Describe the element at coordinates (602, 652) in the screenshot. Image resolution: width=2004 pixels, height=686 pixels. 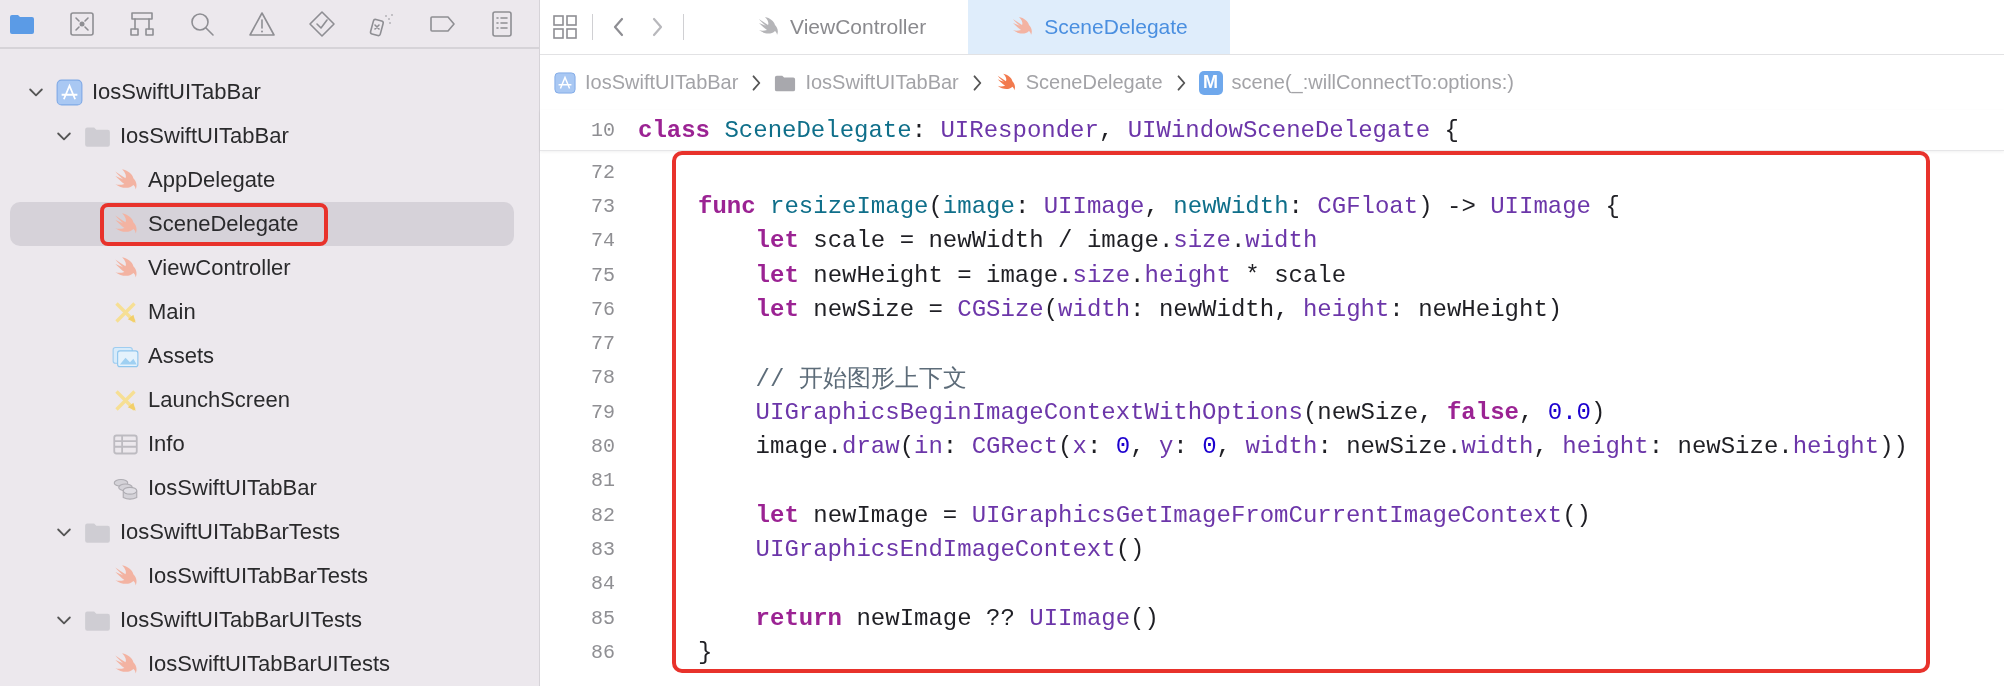
I see `line-number: 86` at that location.